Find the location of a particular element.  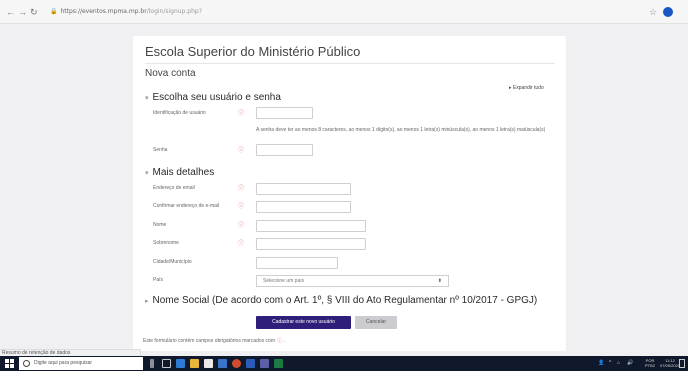

store-icon is located at coordinates (208, 363).